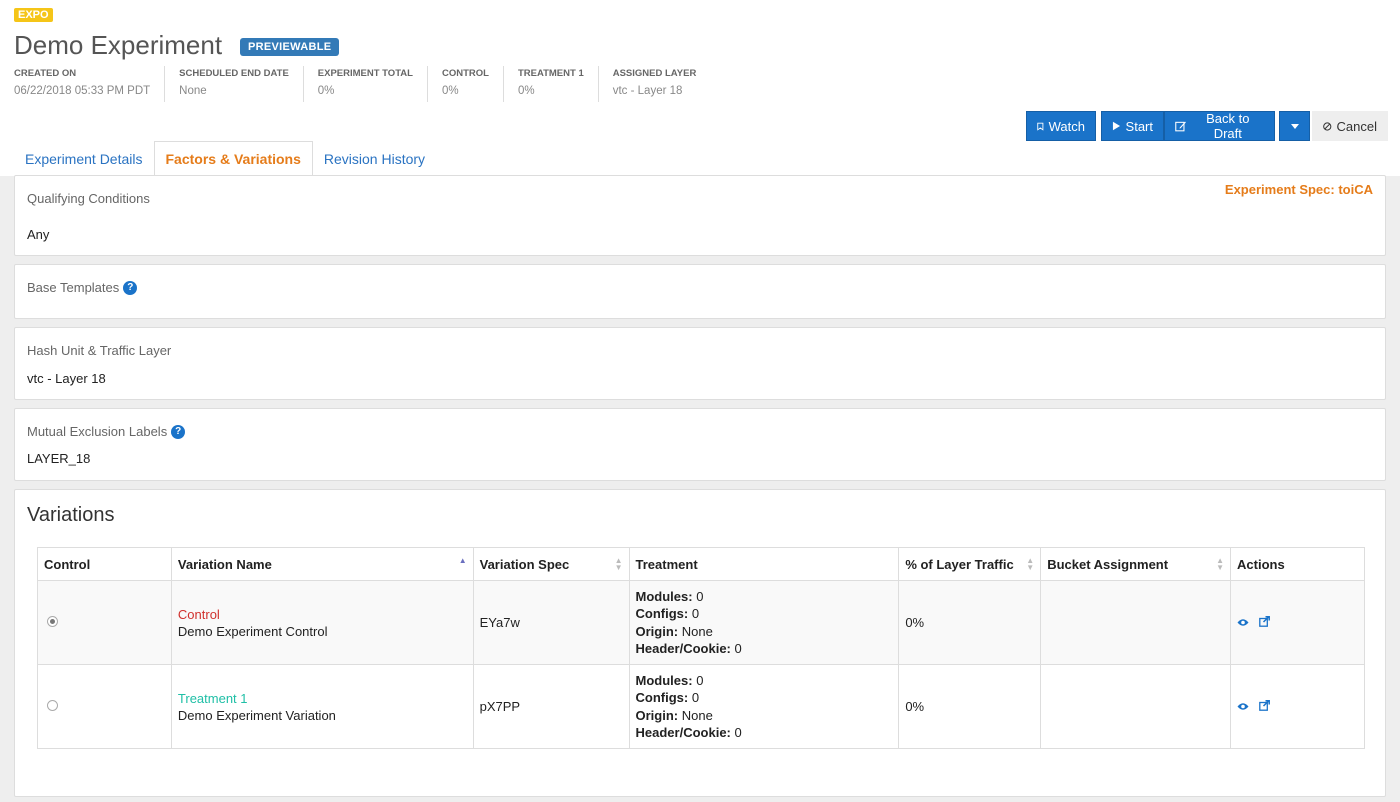 This screenshot has width=1400, height=802. I want to click on meta-assigned-layer: ASSIGNED LAYER vtc - Layer 18, so click(654, 84).